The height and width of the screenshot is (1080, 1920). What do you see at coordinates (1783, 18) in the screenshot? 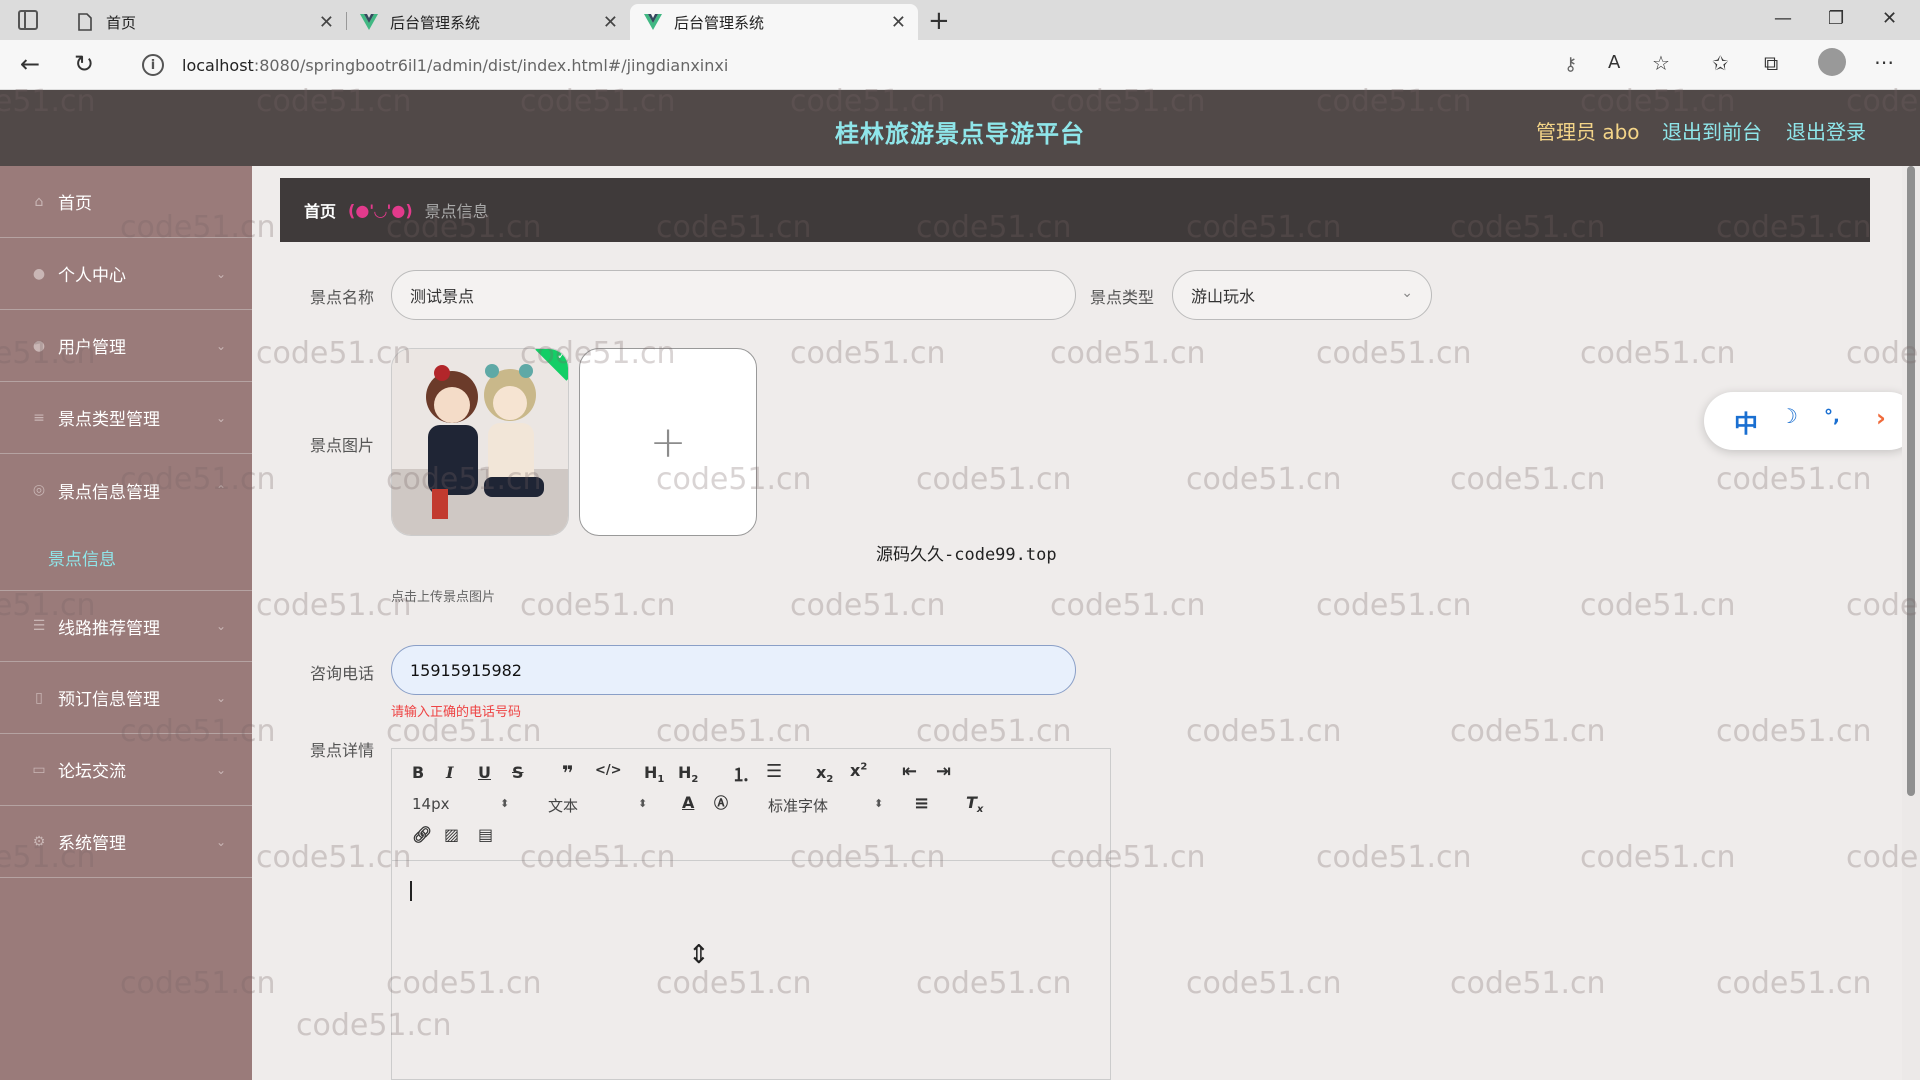
I see `minimize-icon: —` at bounding box center [1783, 18].